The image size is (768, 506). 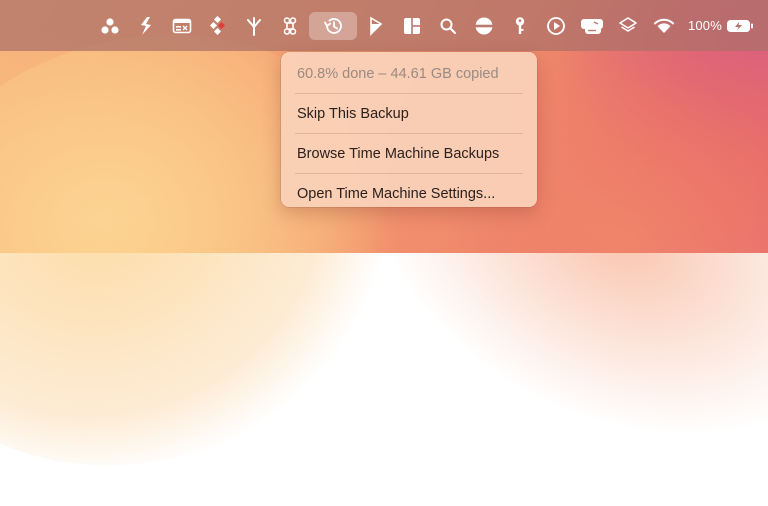 I want to click on disc-icon, so click(x=484, y=26).